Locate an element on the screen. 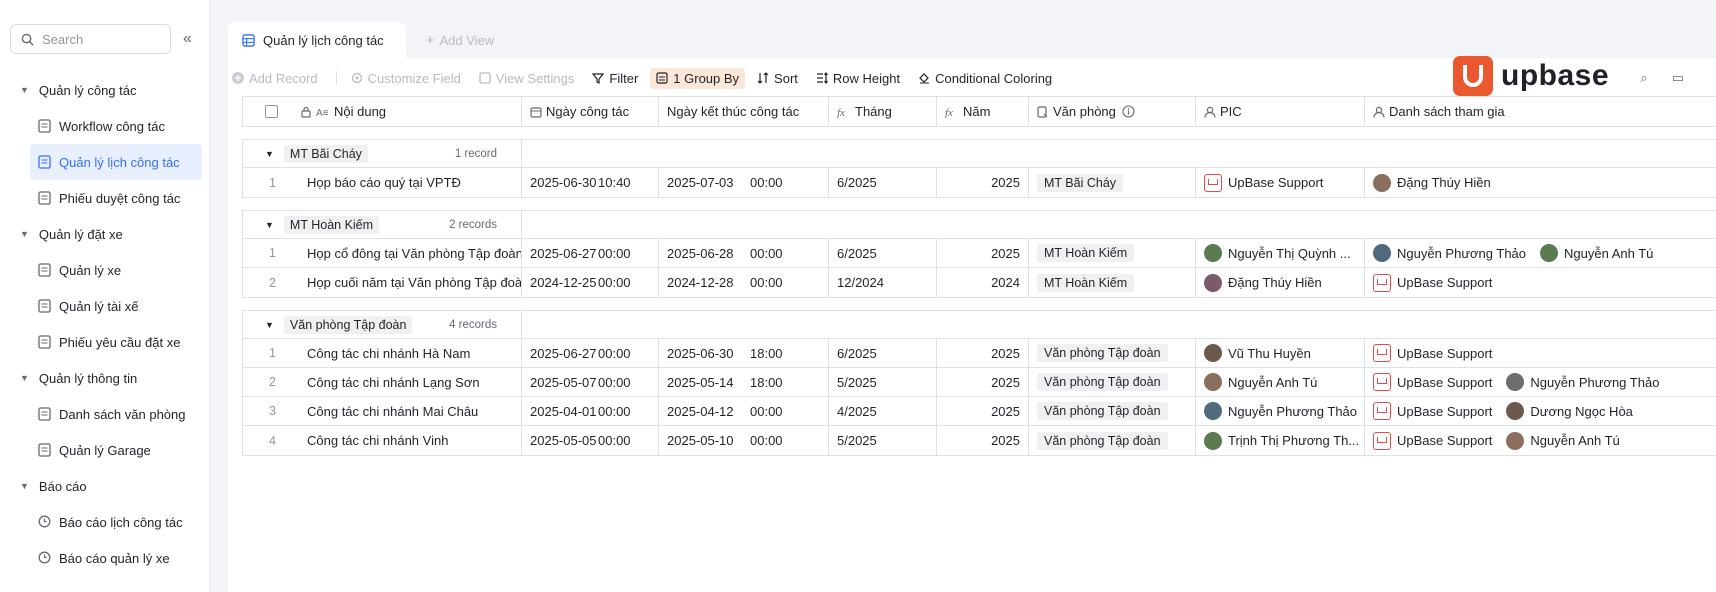 This screenshot has width=1716, height=592. tab-quan-ly-lich-cong-tac: Quản lý lịch công tác is located at coordinates (317, 40).